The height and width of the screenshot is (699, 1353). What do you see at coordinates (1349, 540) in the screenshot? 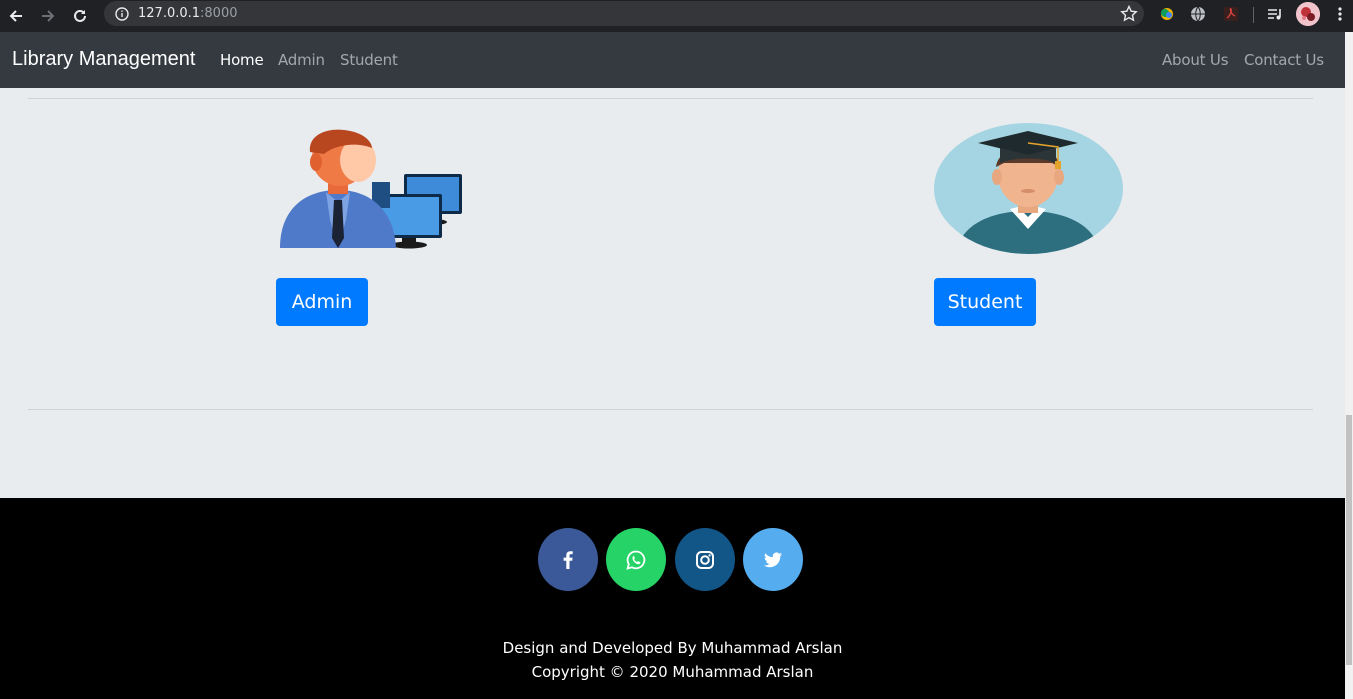
I see `scrollbar-thumb` at bounding box center [1349, 540].